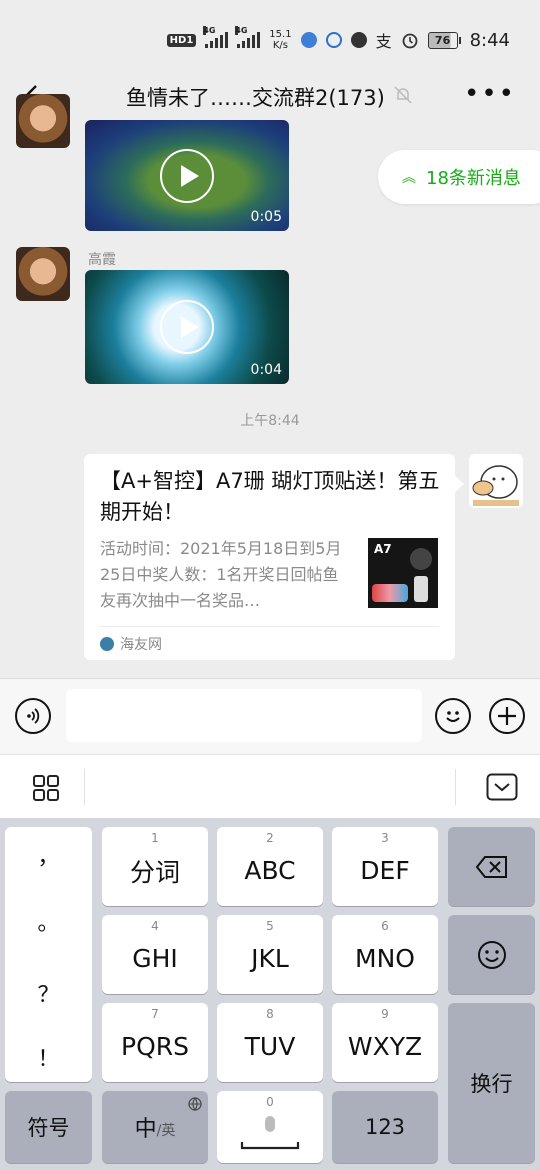 This screenshot has height=1170, width=540. I want to click on sender-name: 高霞, so click(102, 260).